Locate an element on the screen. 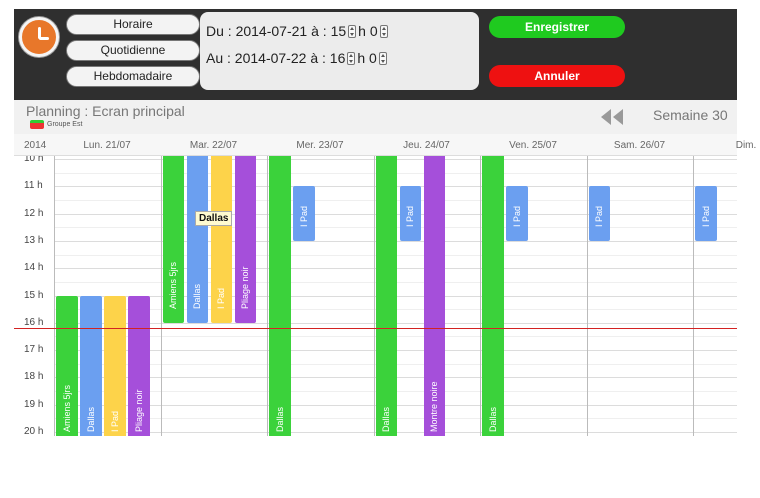 The image size is (760, 498). to-h-label: h is located at coordinates (361, 58).